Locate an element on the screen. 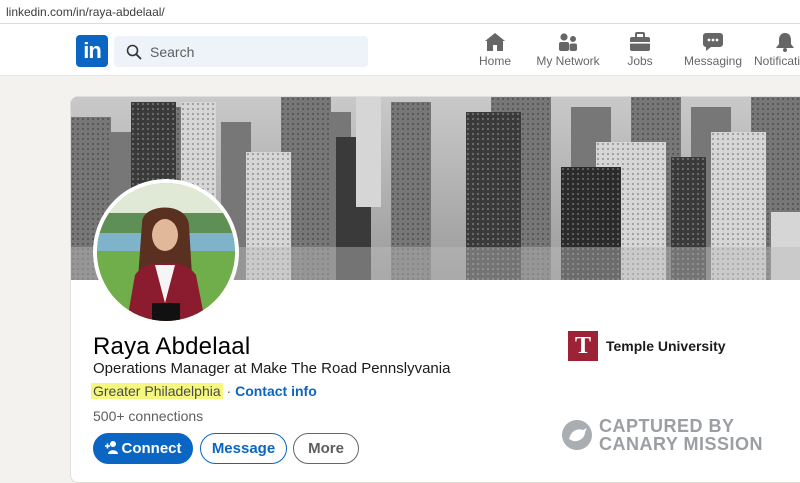  contact-info-link: Contact info is located at coordinates (276, 391).